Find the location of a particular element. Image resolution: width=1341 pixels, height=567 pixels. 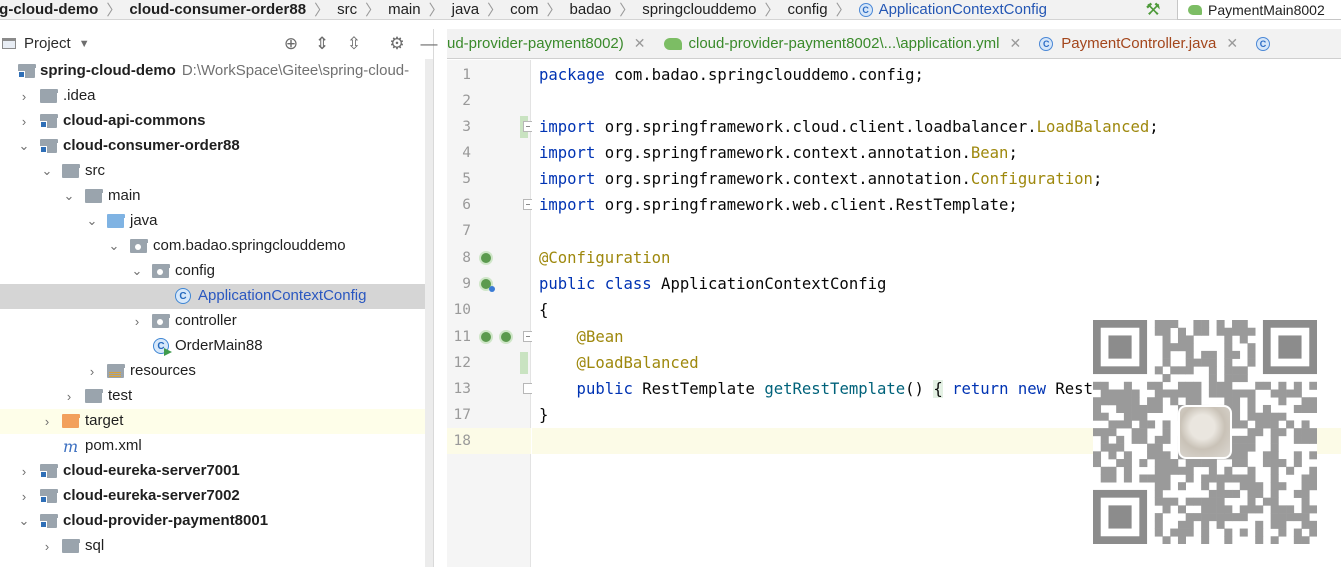

collapse-all-icon: ⇳ is located at coordinates (354, 44).